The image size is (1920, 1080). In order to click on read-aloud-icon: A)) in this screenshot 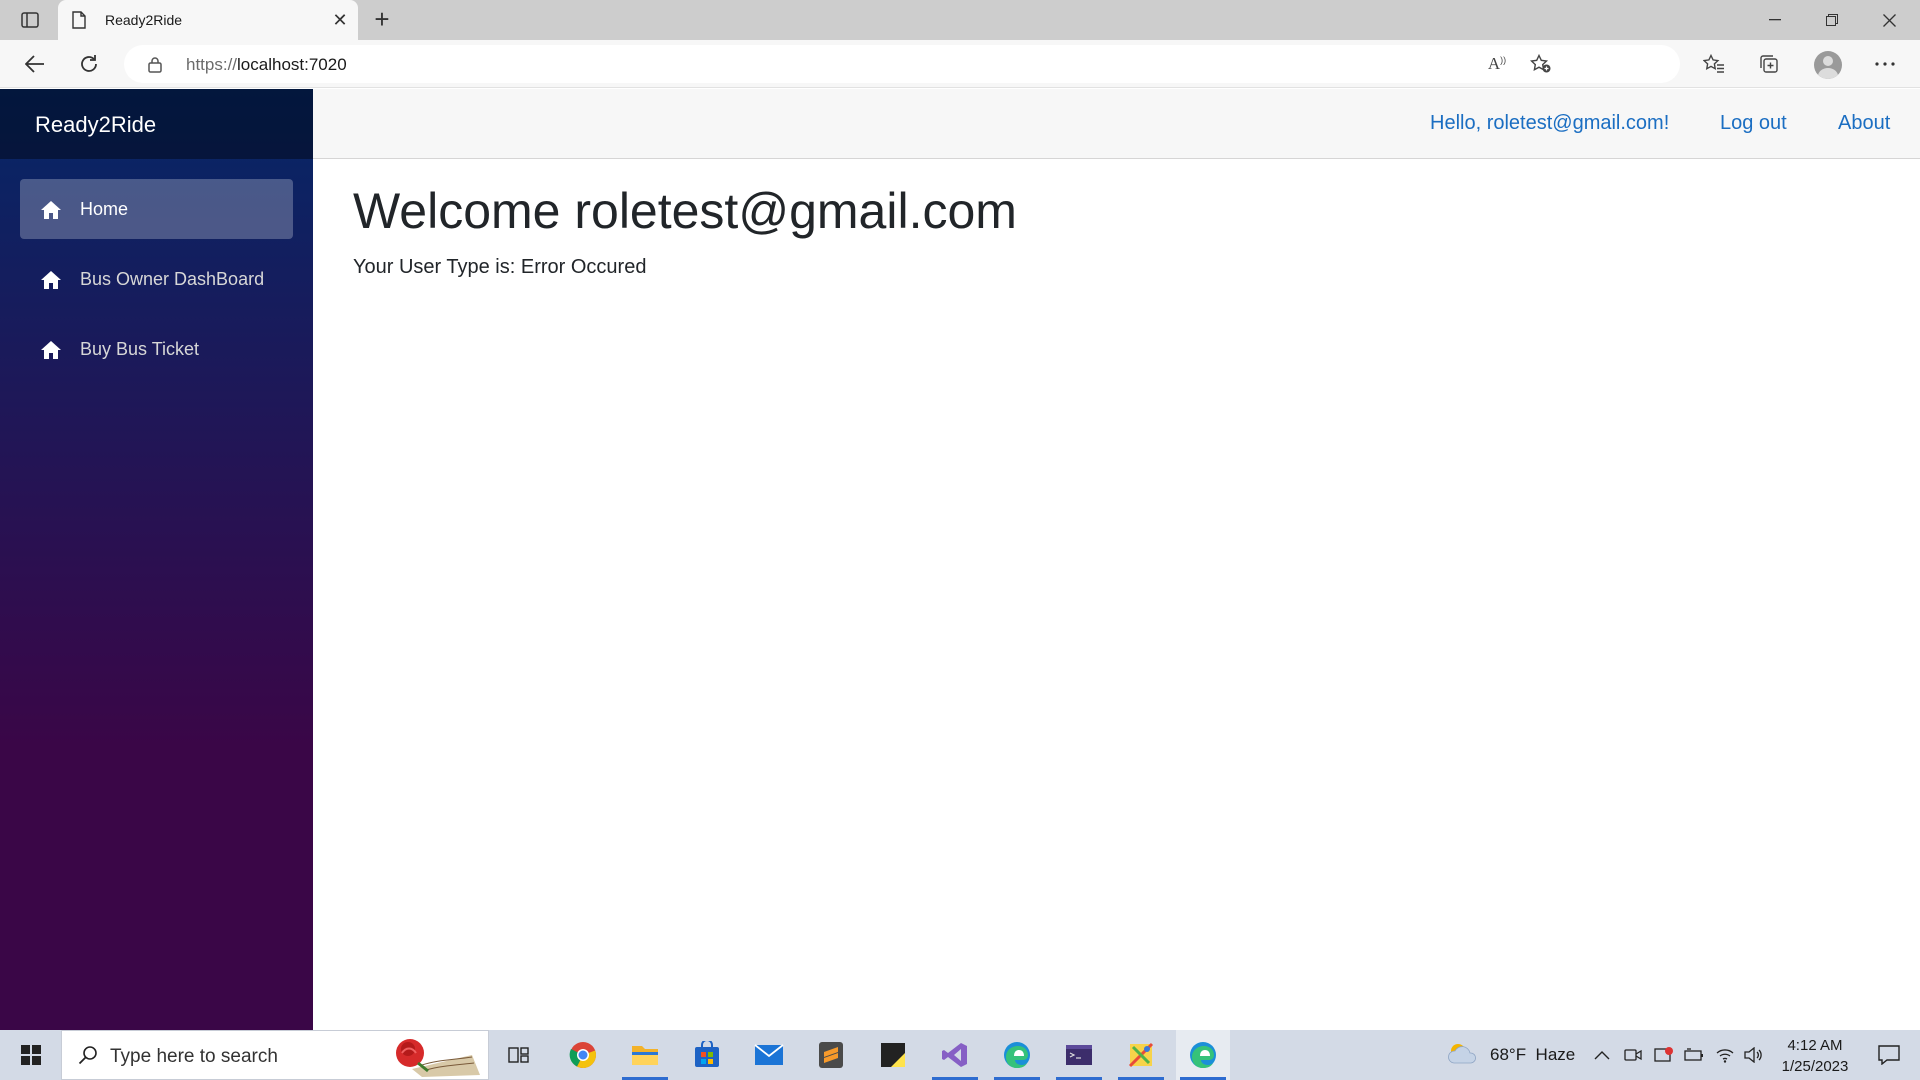, I will do `click(1497, 64)`.